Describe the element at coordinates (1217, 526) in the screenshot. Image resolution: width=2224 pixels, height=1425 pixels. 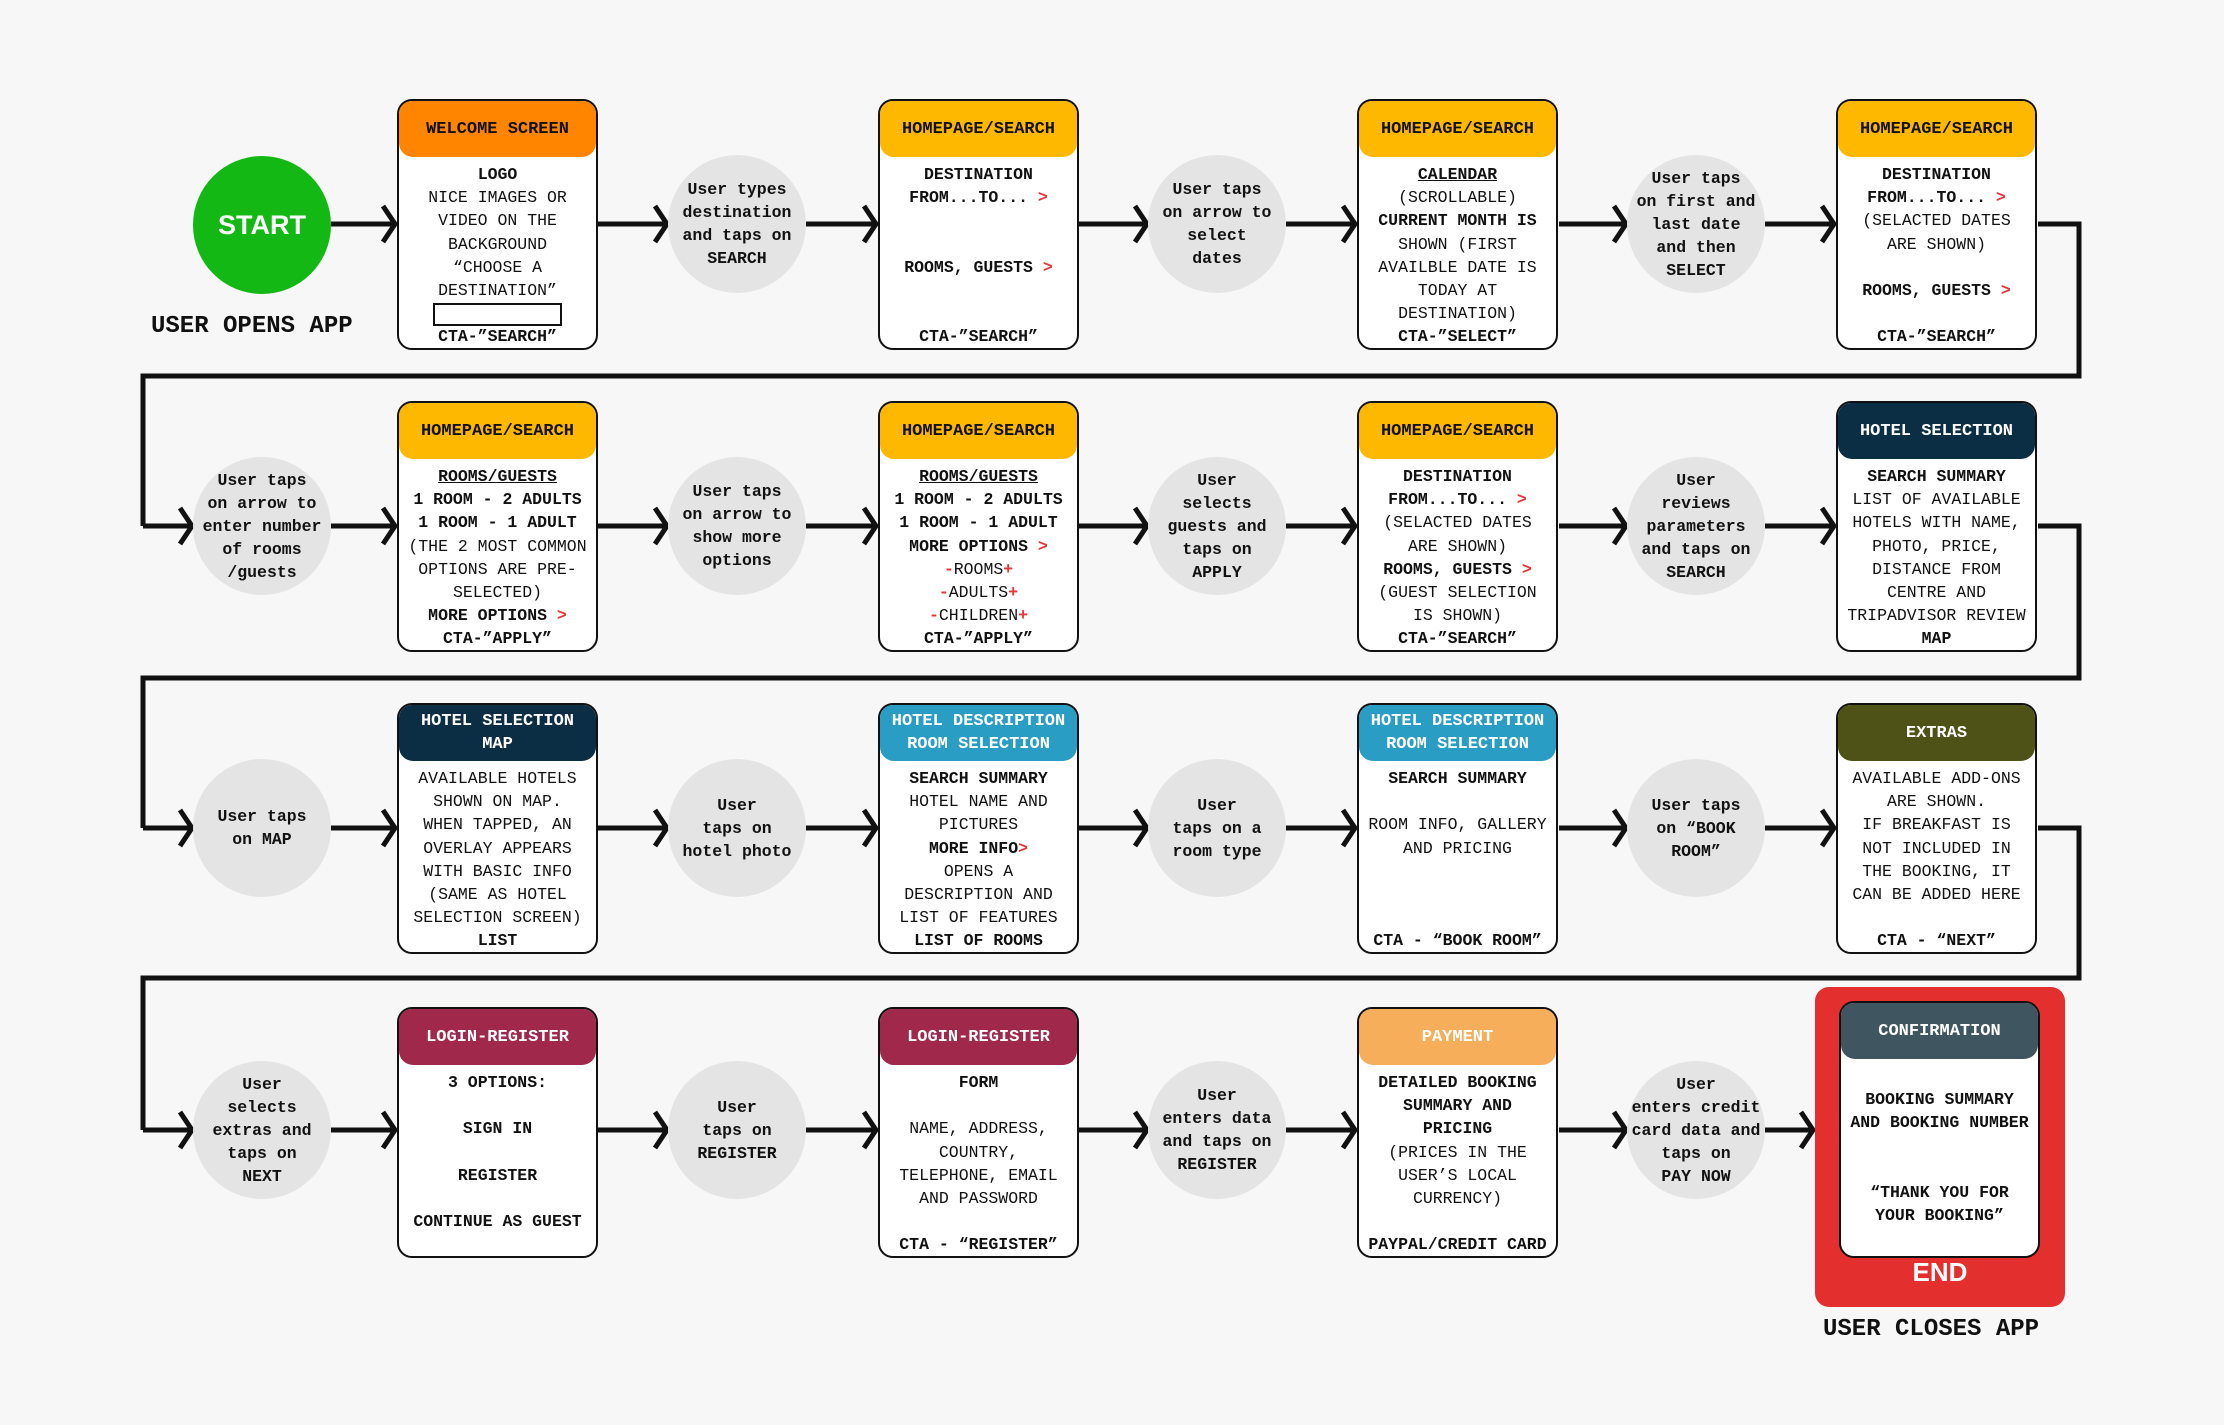
I see `user-action-bubble: User selects guests and taps on APPLY` at that location.